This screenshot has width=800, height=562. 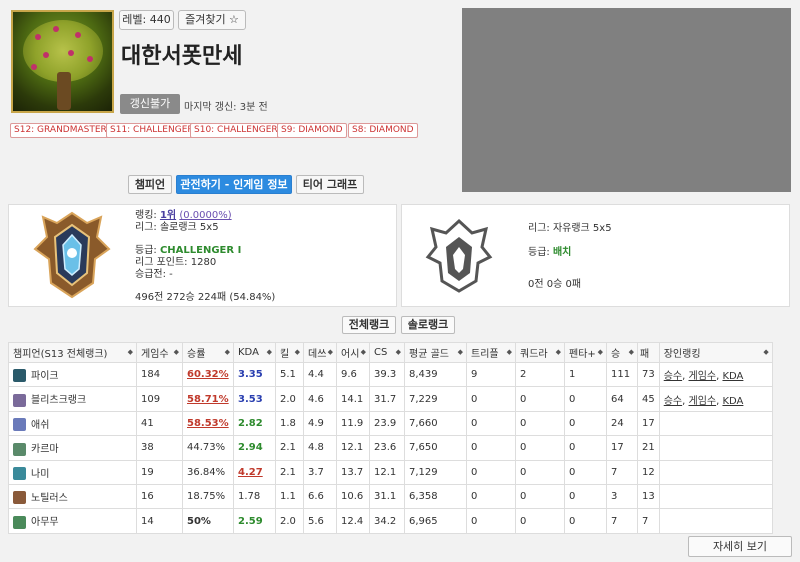 I want to click on col-wins: 승 ◆, so click(x=622, y=352).